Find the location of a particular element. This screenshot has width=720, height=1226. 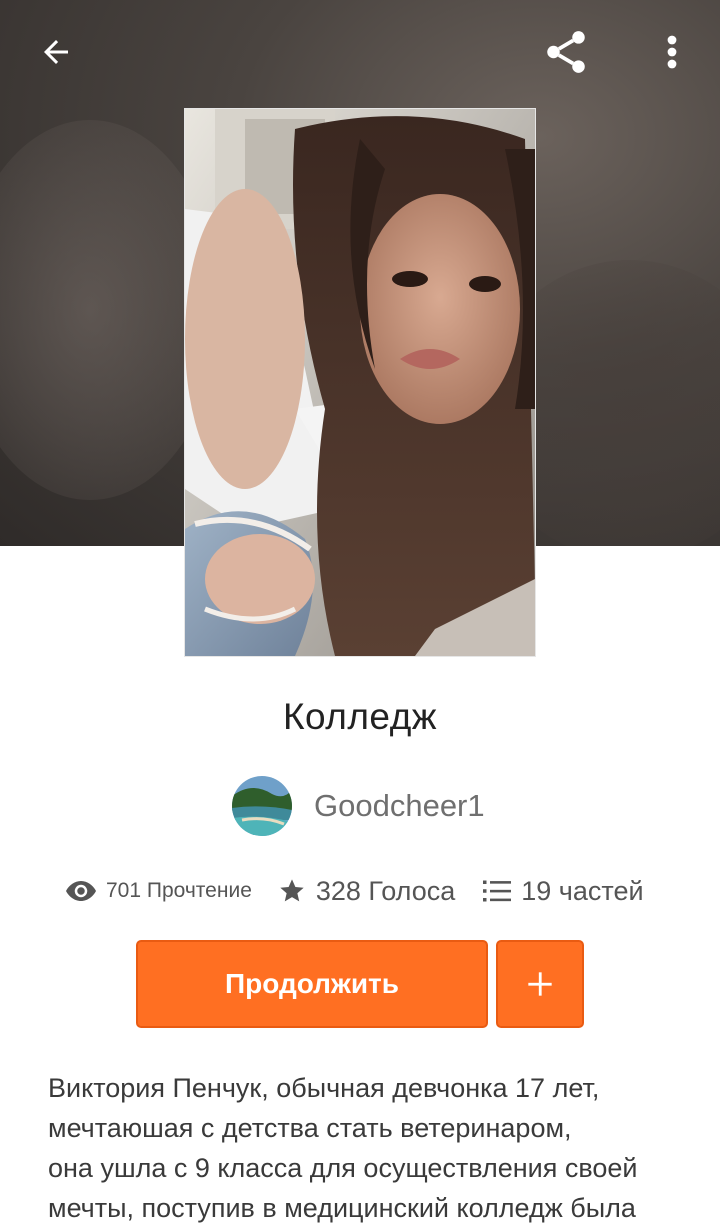

more-options-button is located at coordinates (672, 52).